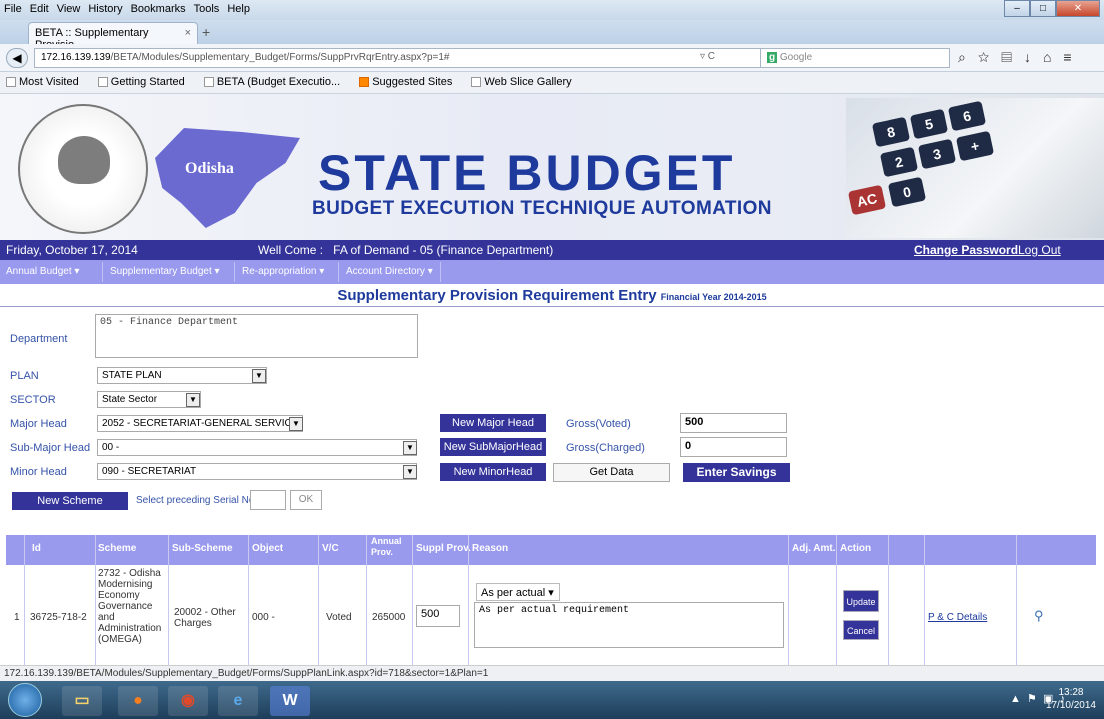 This screenshot has width=1104, height=719. I want to click on window-controls: – □ ✕, so click(1052, 9).